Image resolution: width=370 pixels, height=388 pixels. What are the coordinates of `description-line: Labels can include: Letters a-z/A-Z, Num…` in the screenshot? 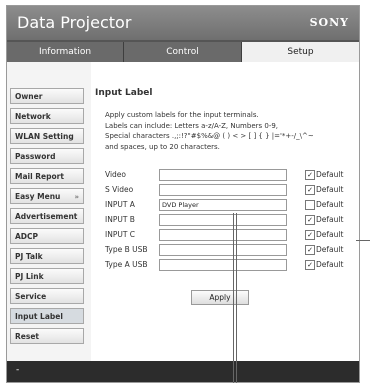 It's located at (192, 125).